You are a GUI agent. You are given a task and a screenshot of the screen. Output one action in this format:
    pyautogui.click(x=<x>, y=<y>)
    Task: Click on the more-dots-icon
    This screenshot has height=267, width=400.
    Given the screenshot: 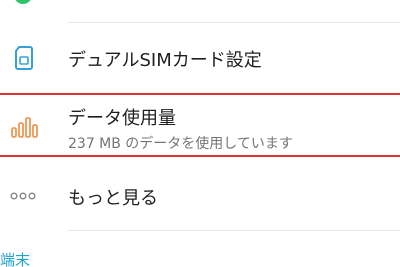 What is the action you would take?
    pyautogui.click(x=23, y=196)
    